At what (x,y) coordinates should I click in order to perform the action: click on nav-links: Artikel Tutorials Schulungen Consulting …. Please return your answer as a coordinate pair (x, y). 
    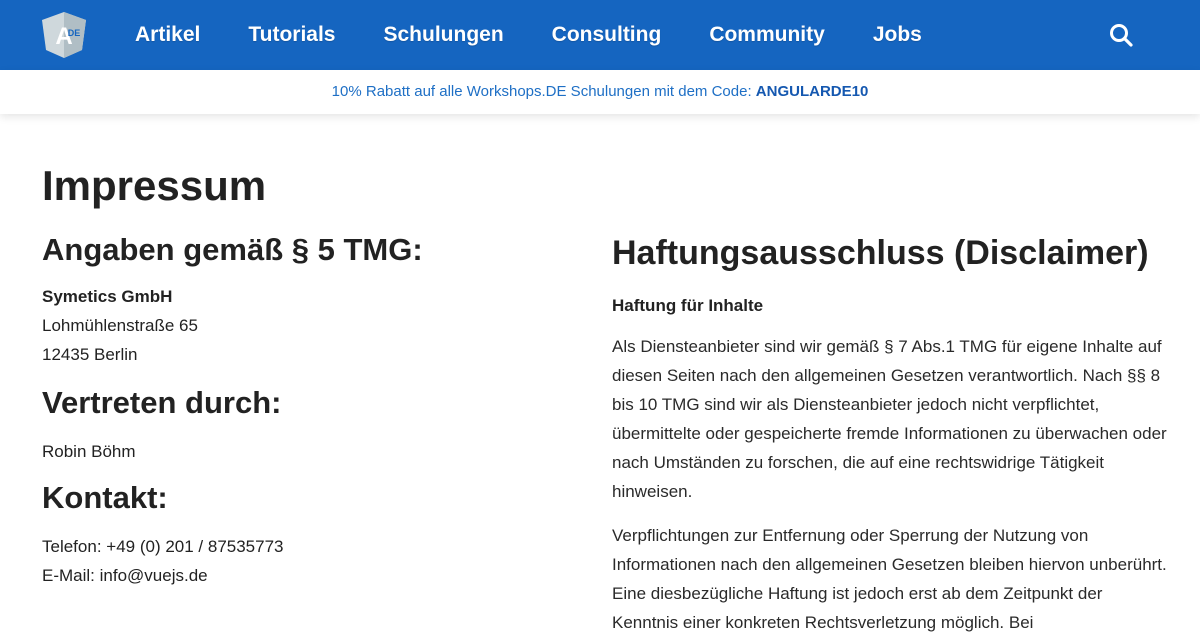
    Looking at the image, I should click on (552, 35).